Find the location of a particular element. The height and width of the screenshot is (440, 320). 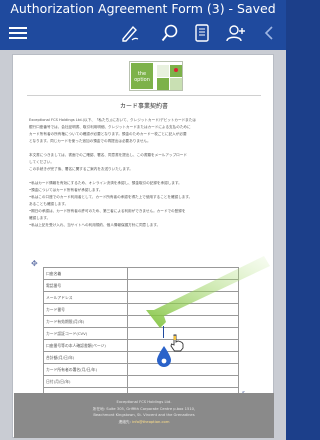

company-logo: the option is located at coordinates (156, 76).